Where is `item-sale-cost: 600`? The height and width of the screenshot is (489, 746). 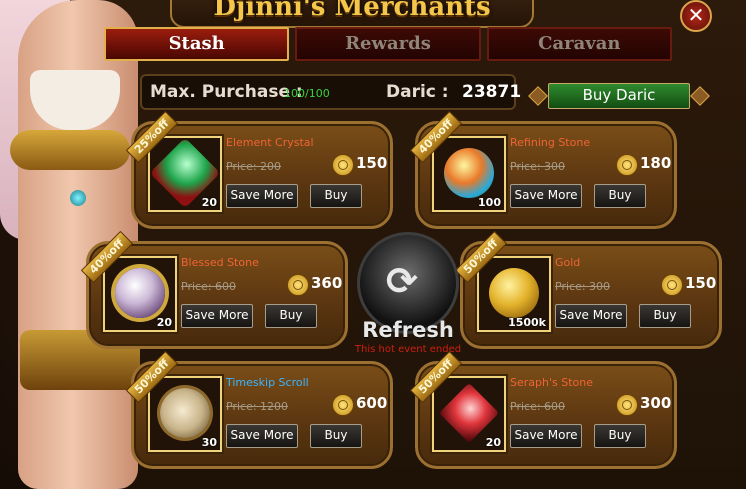 item-sale-cost: 600 is located at coordinates (372, 403).